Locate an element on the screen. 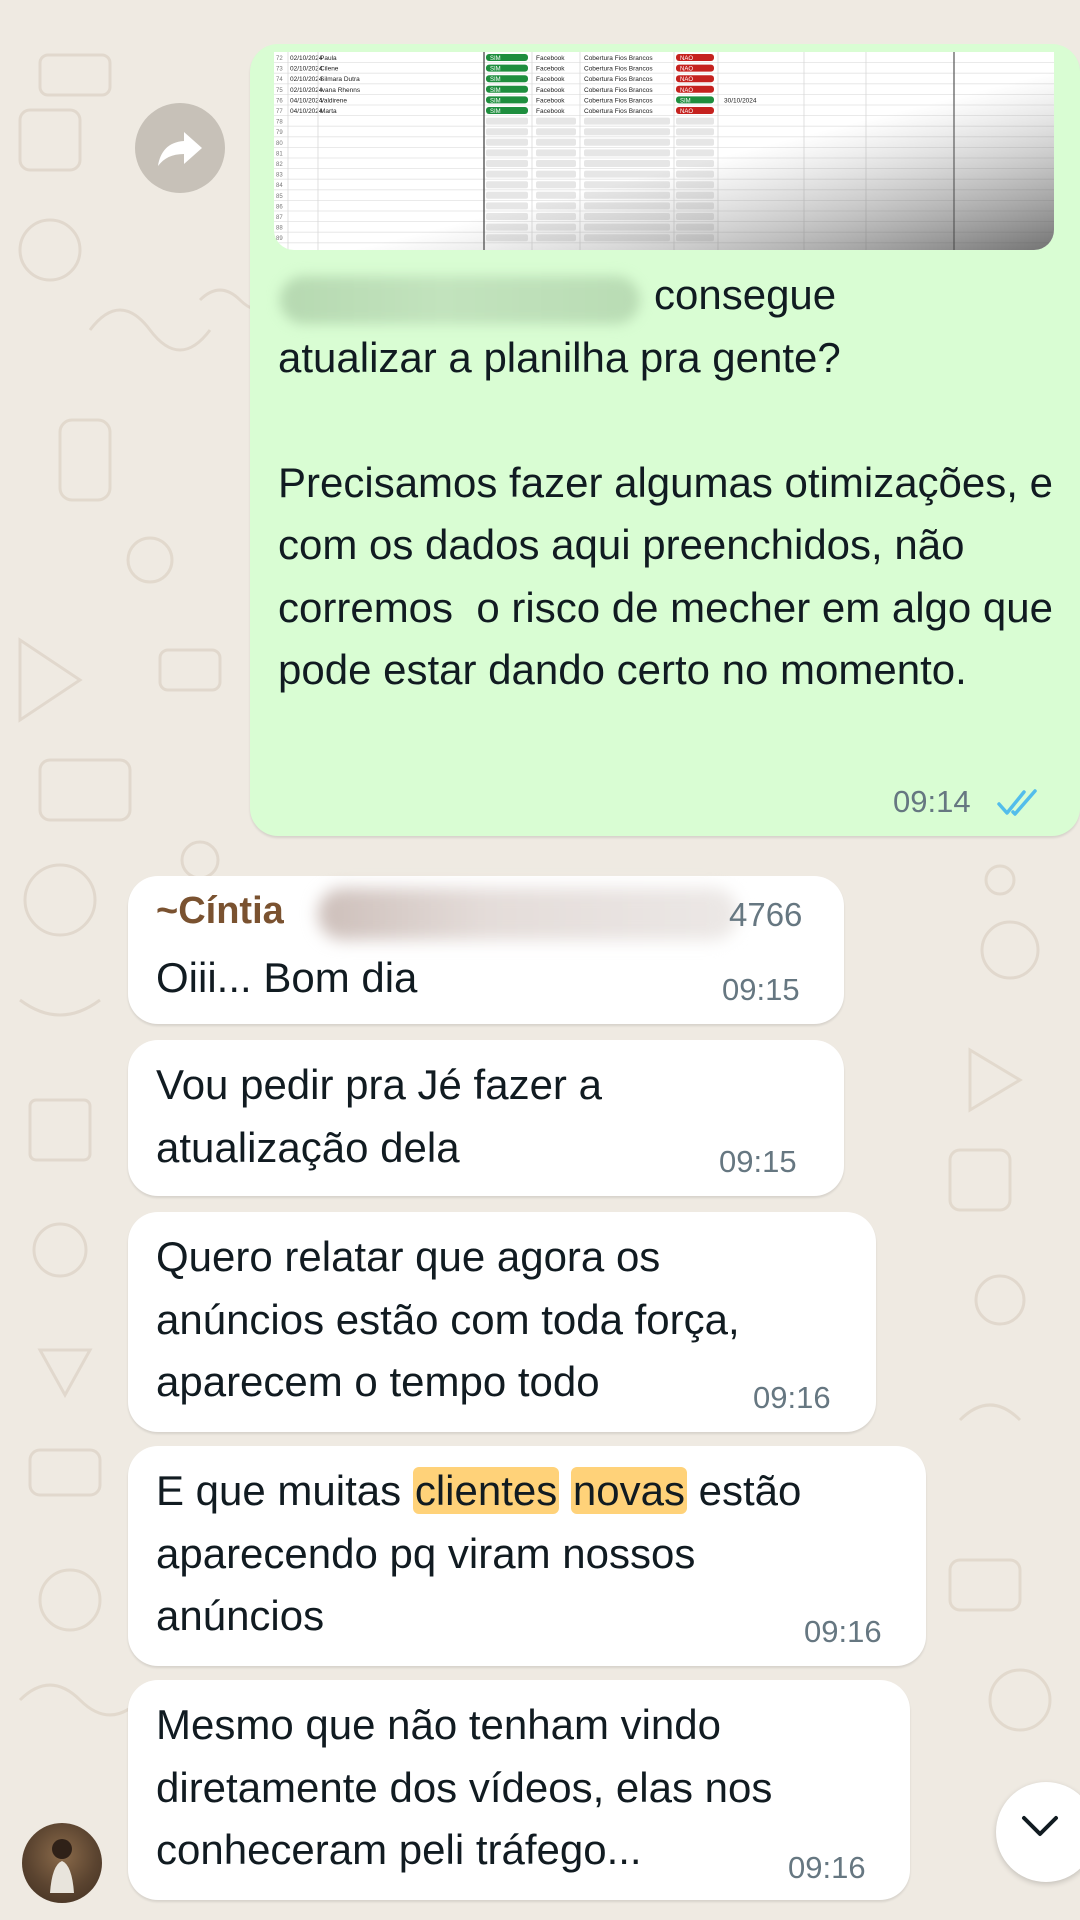 The height and width of the screenshot is (1920, 1080). highlighted-word: novas is located at coordinates (628, 1490).